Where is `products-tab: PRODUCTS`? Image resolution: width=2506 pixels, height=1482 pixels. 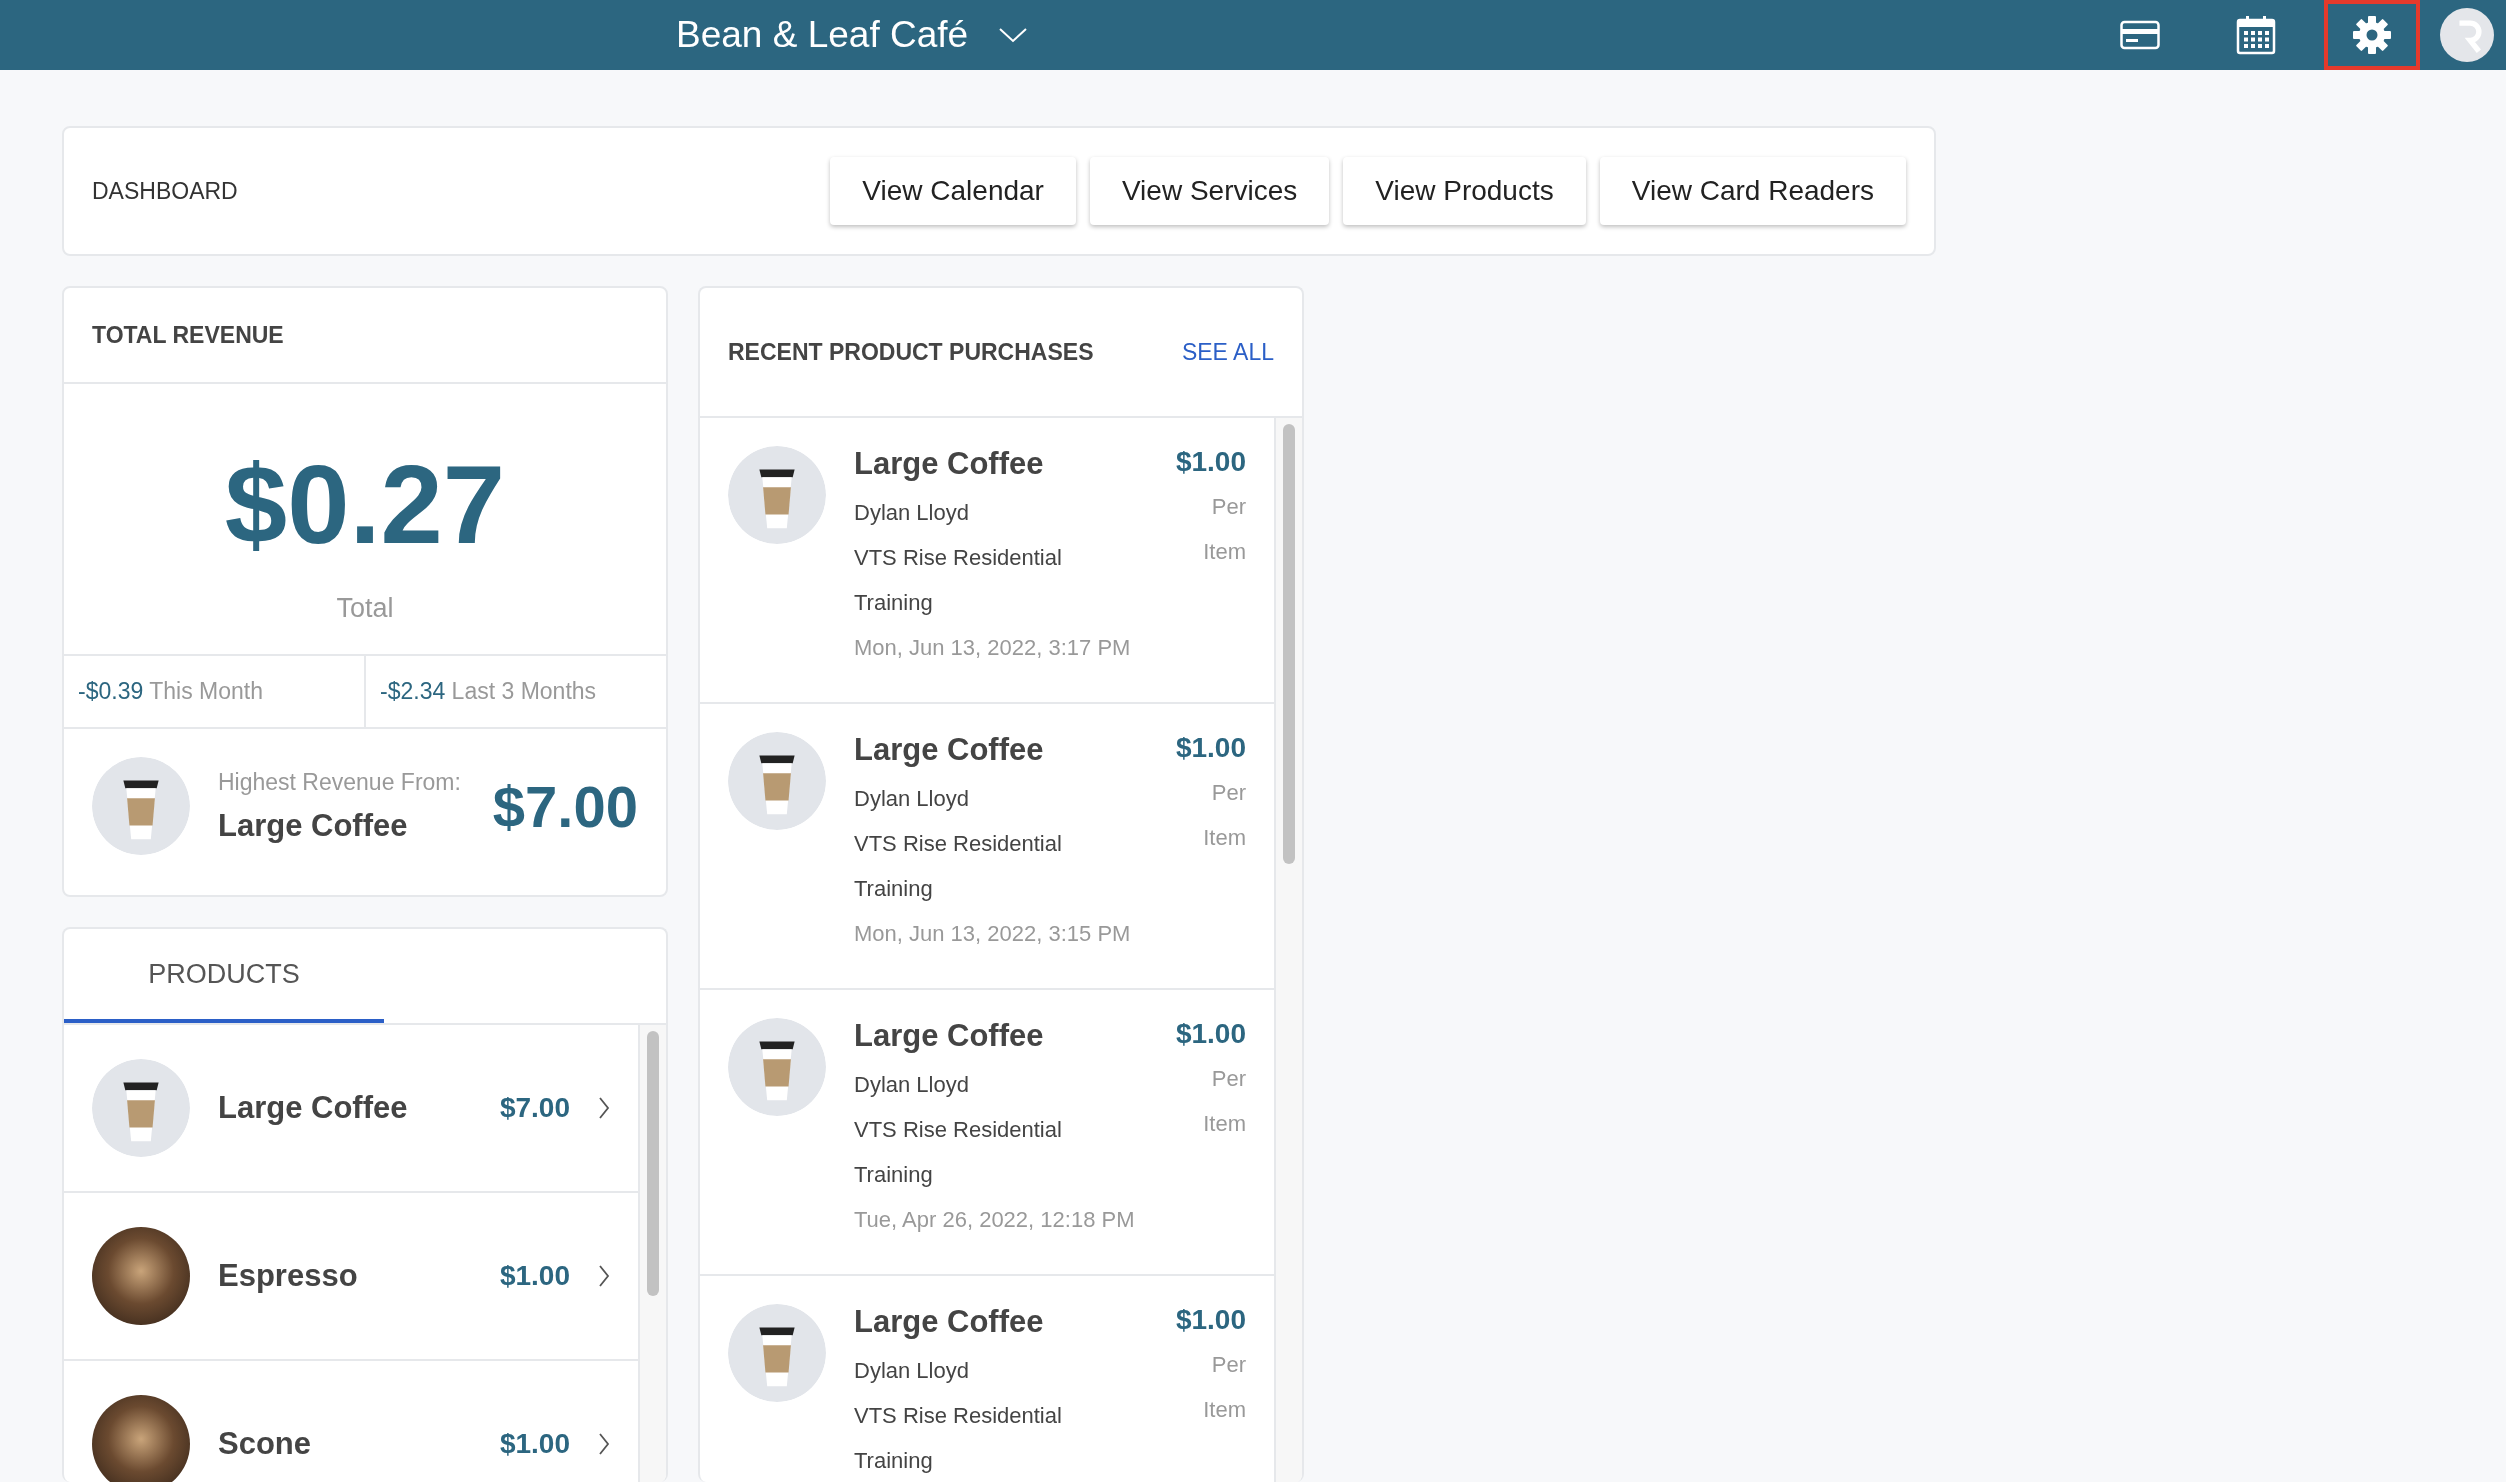 products-tab: PRODUCTS is located at coordinates (224, 976).